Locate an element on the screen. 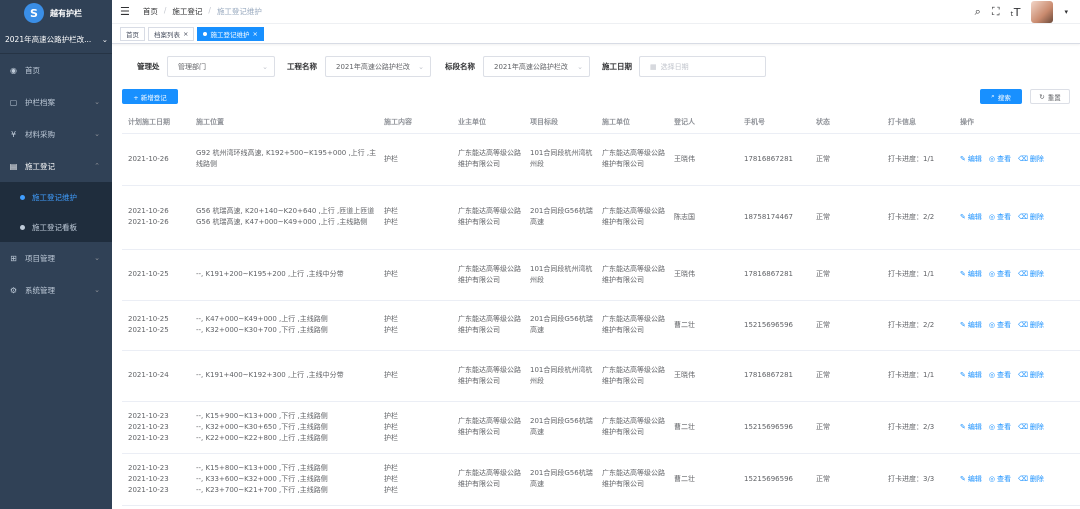  hamburger-icon: ☰ is located at coordinates (125, 11).